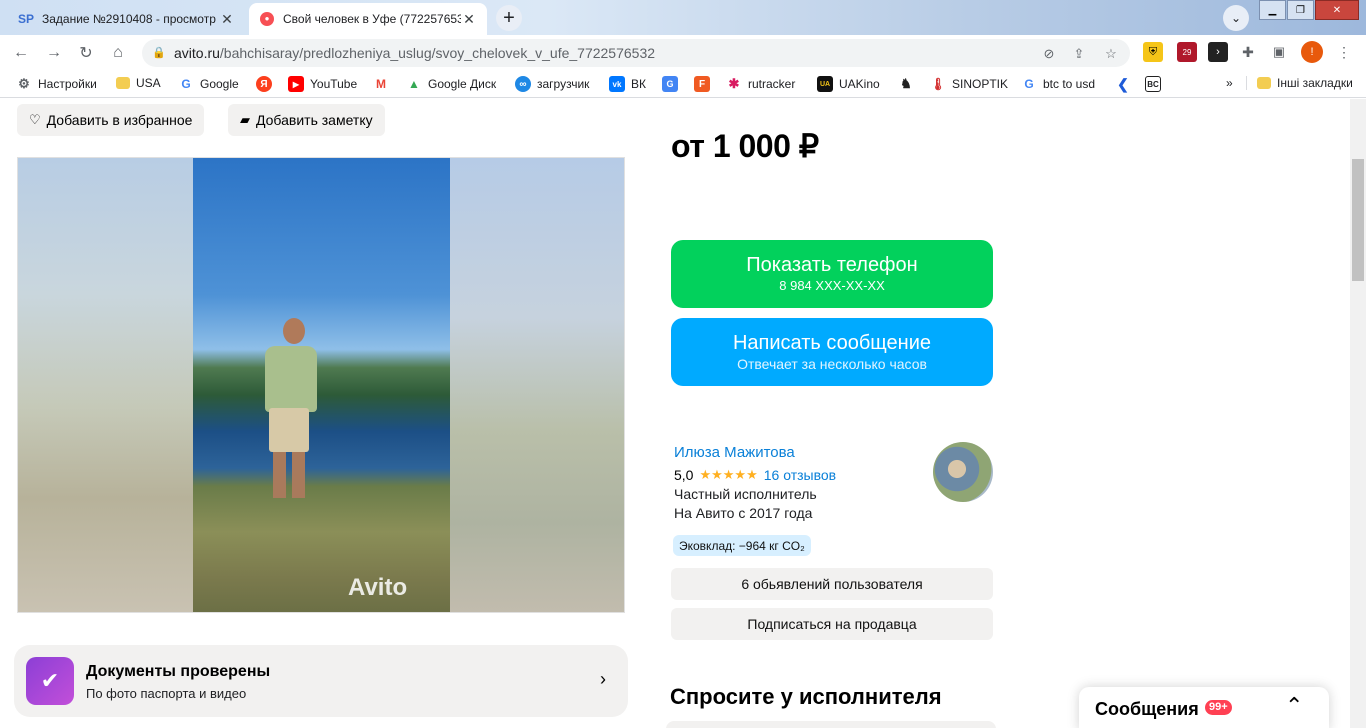 This screenshot has width=1366, height=728. Describe the element at coordinates (1344, 52) in the screenshot. I see `menu-kebab-icon: ⋮` at that location.